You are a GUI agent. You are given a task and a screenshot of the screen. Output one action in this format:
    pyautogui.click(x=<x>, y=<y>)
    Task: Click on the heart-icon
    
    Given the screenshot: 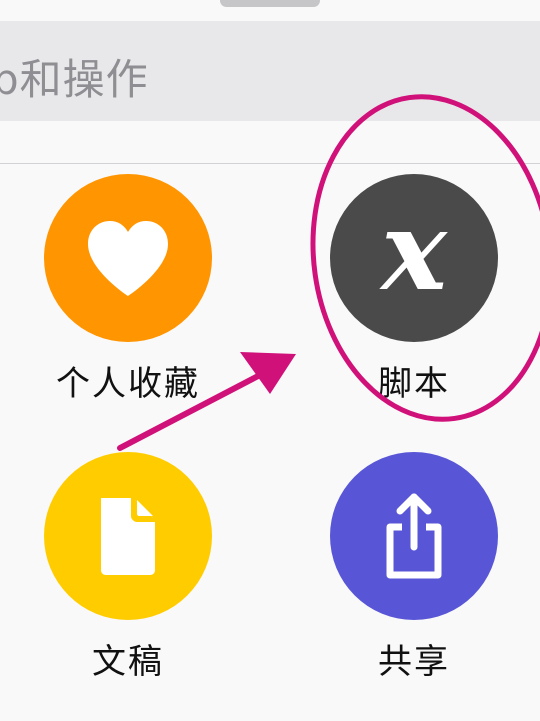 What is the action you would take?
    pyautogui.click(x=128, y=258)
    